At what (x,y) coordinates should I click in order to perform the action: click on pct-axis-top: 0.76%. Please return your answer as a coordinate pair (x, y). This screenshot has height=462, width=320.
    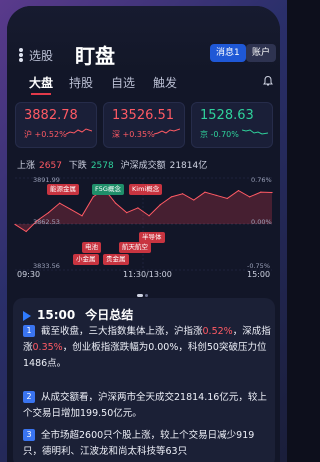
    Looking at the image, I should click on (261, 180).